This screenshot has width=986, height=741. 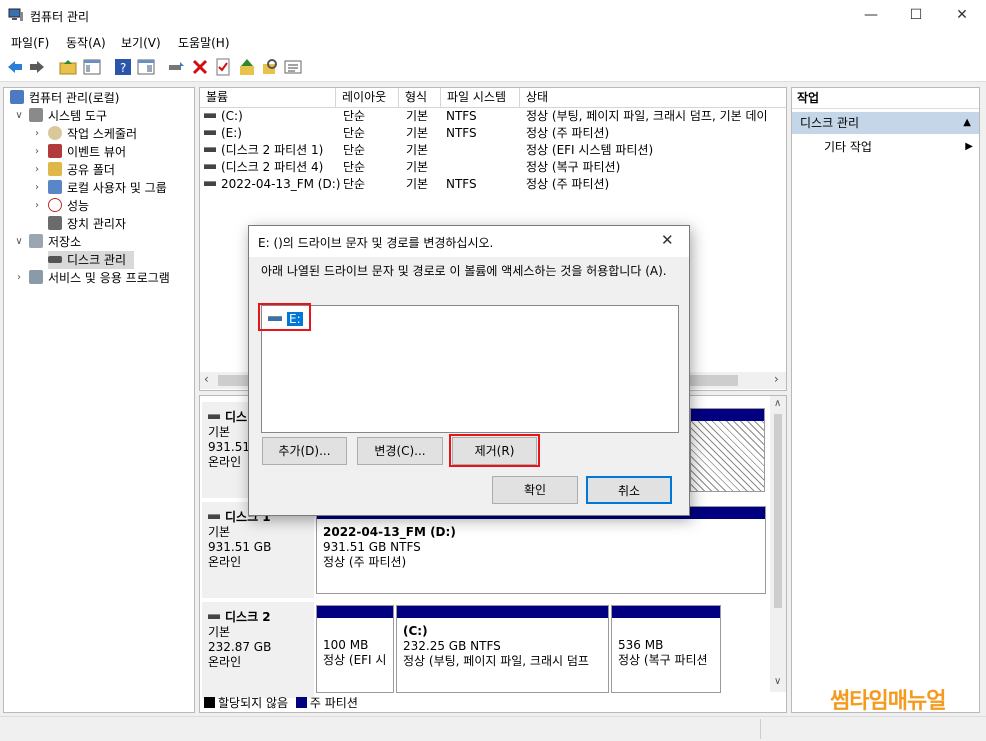 I want to click on list-icon, so click(x=293, y=67).